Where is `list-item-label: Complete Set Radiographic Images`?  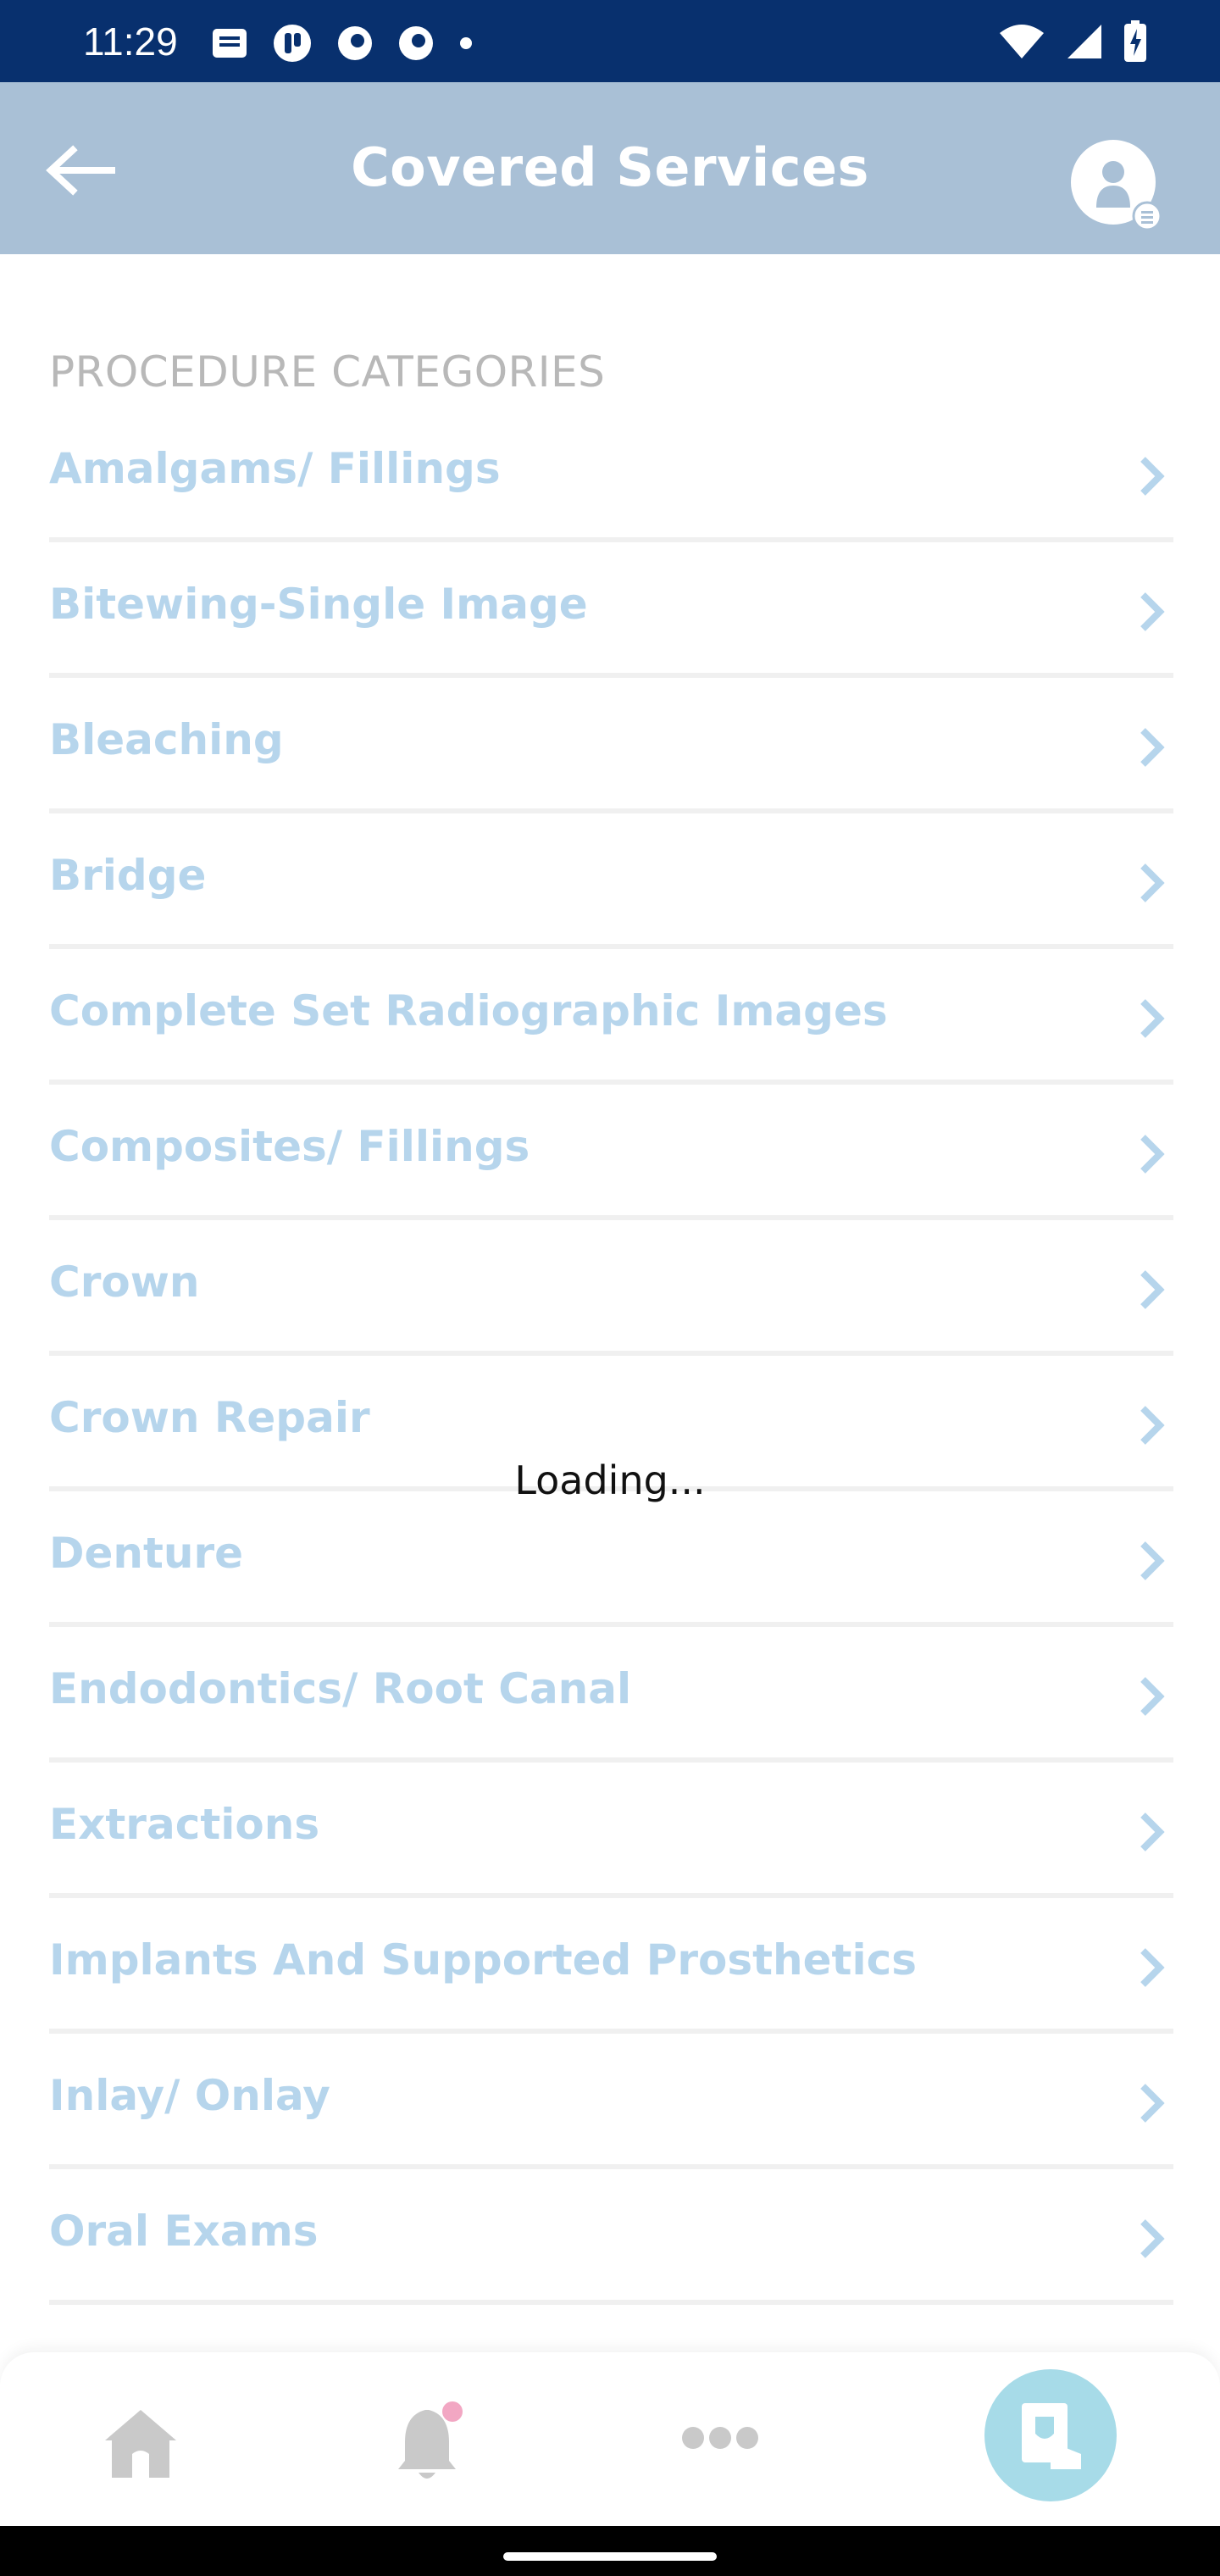
list-item-label: Complete Set Radiographic Images is located at coordinates (468, 1010).